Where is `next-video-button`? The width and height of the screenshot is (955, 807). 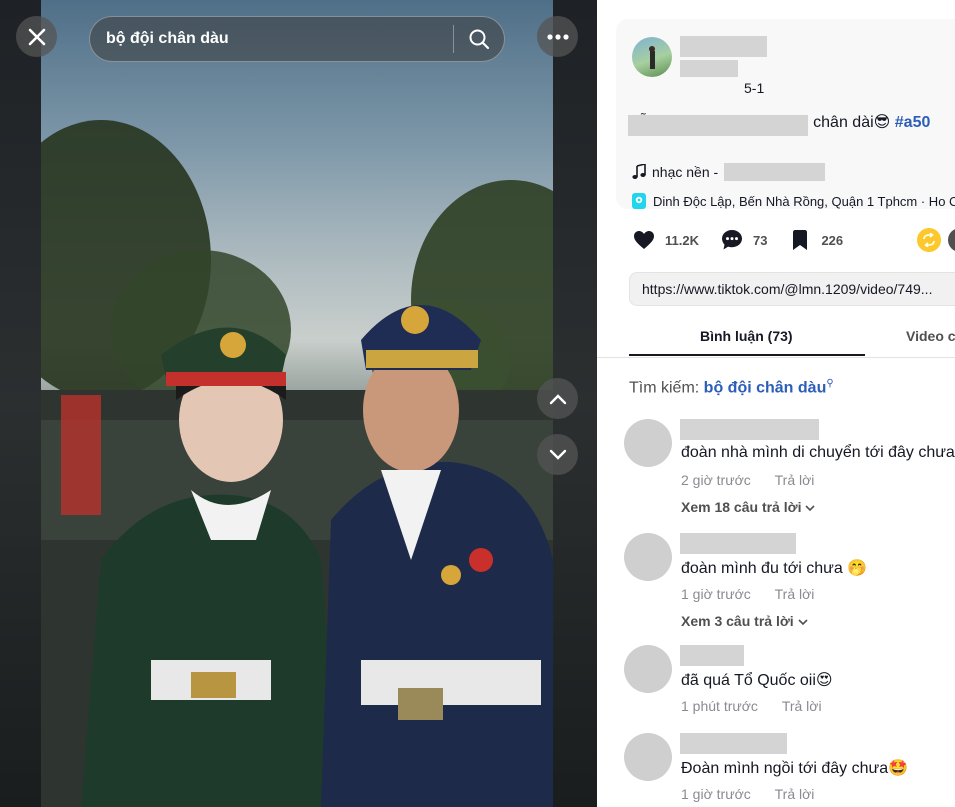
next-video-button is located at coordinates (557, 454).